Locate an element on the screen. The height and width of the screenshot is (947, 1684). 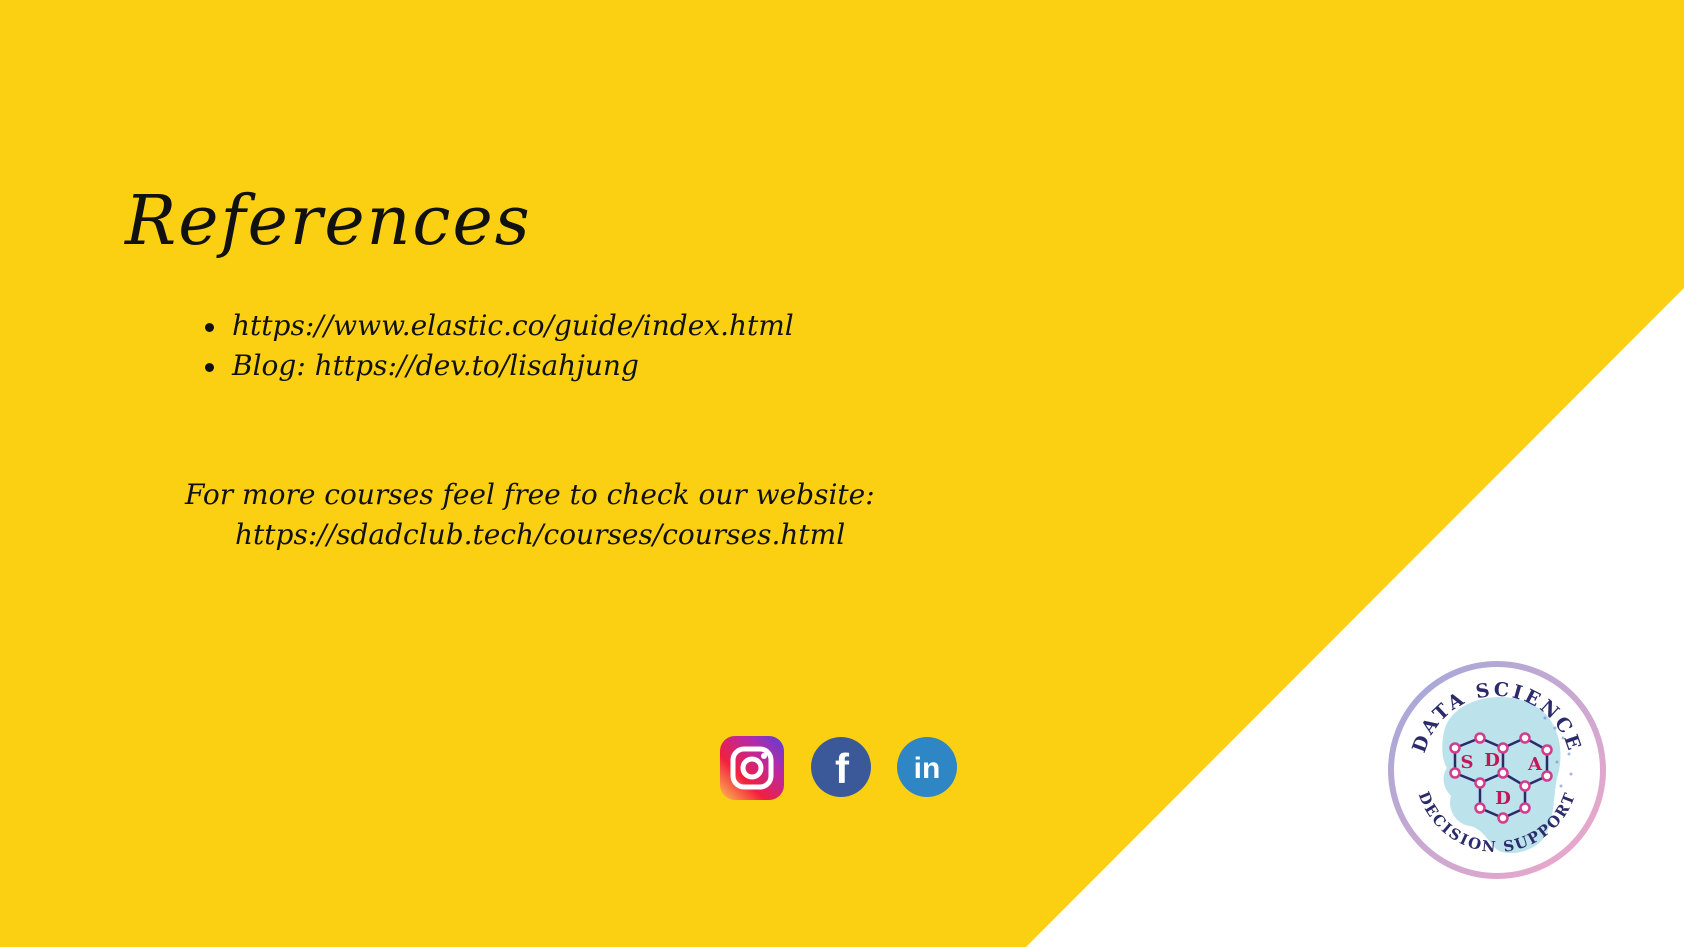
page-title: References is located at coordinates (328, 221).